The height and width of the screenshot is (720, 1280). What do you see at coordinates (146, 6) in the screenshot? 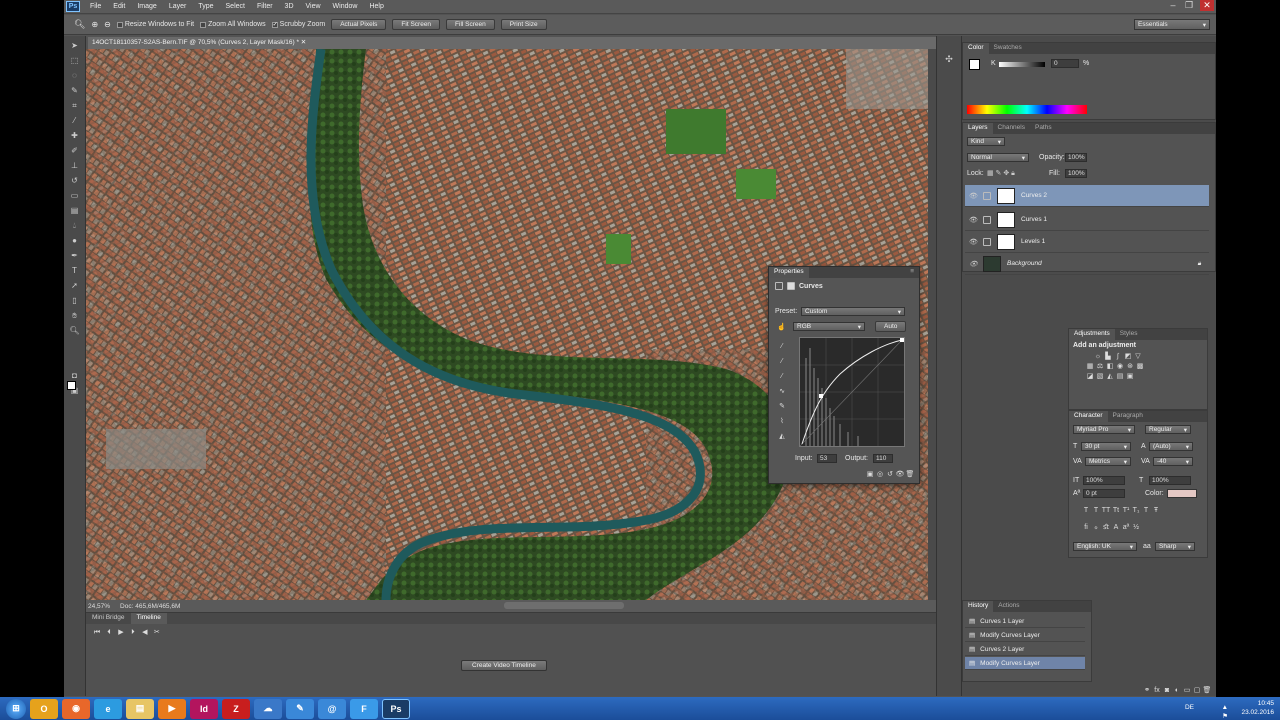
I see `menu-image: Image` at bounding box center [146, 6].